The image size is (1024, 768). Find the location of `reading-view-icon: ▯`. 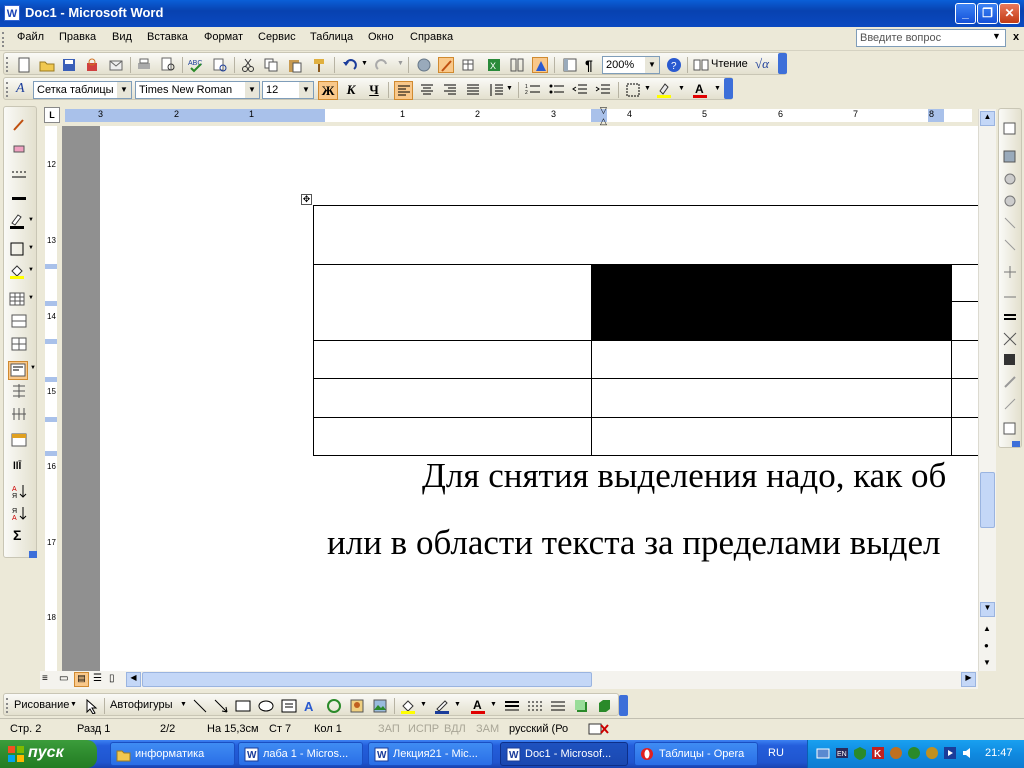

reading-view-icon: ▯ is located at coordinates (112, 678).